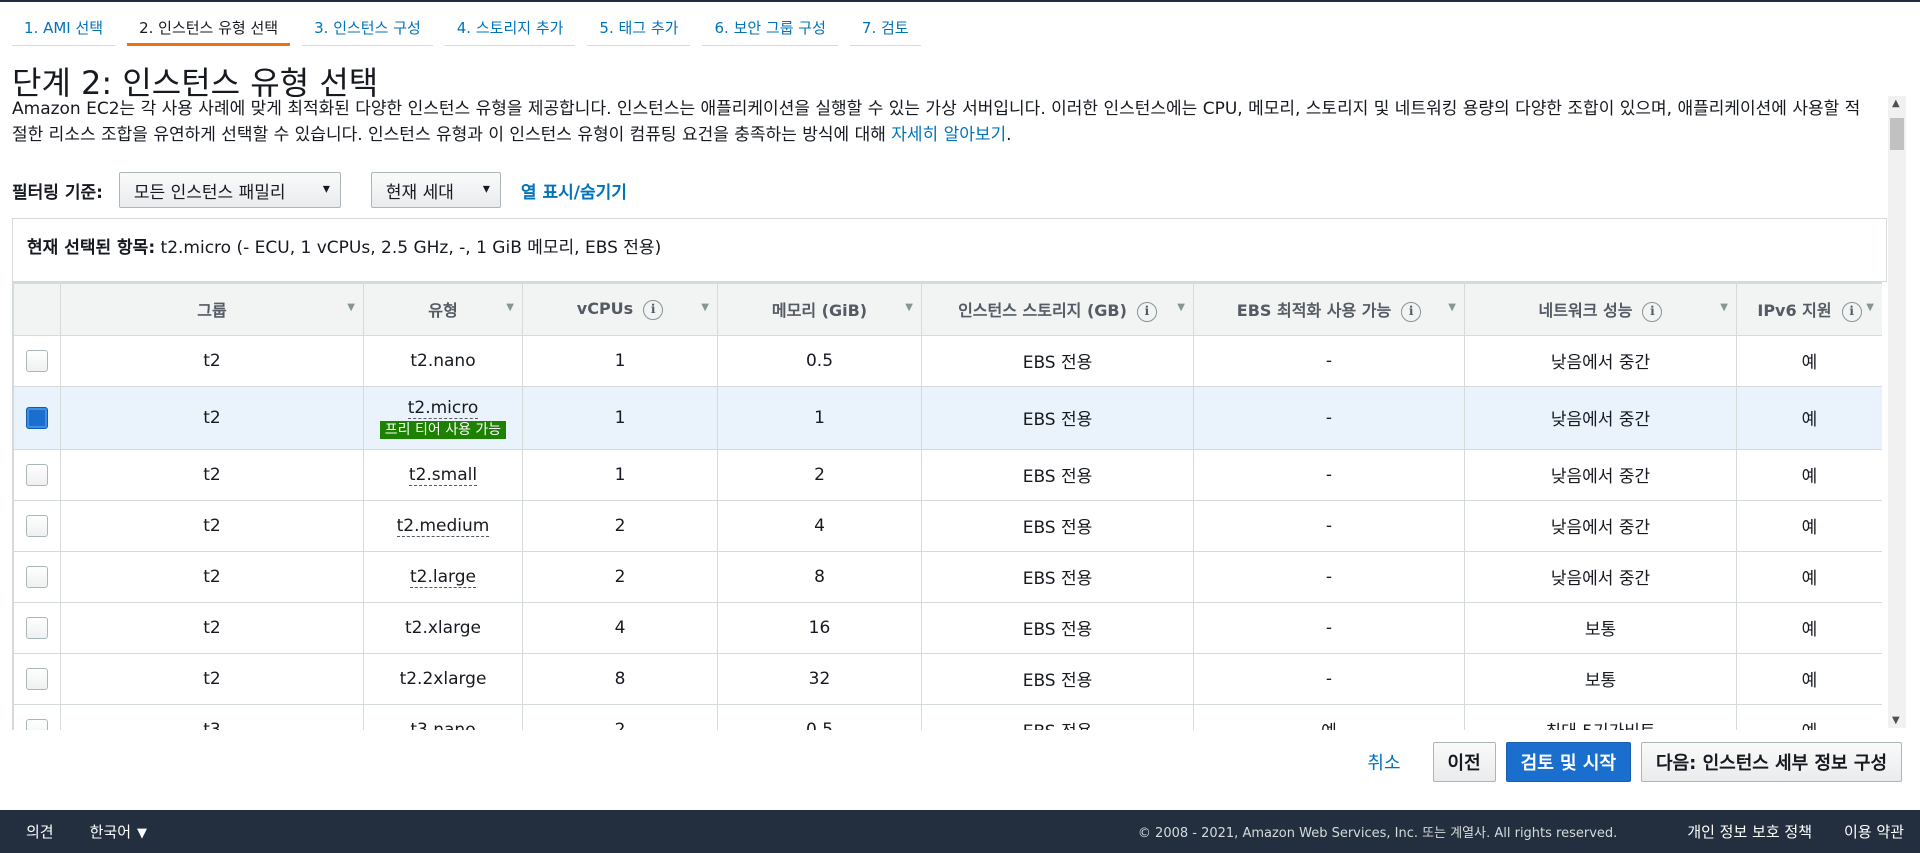 This screenshot has height=853, width=1920. I want to click on learn-more-link: 자세히 알아보기, so click(948, 135).